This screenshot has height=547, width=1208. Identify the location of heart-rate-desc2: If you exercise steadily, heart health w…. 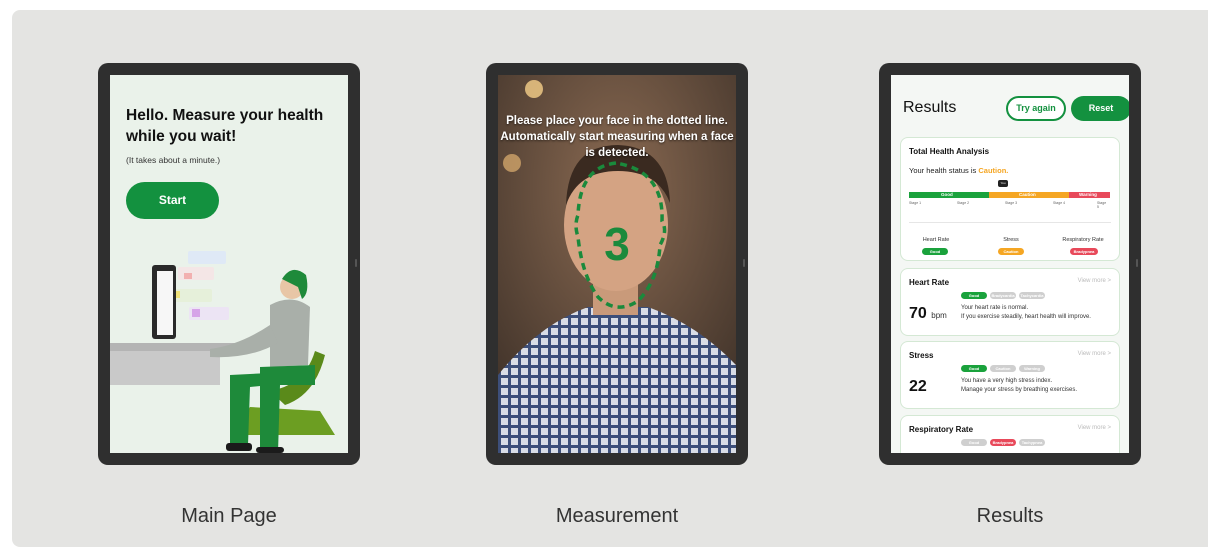
(1026, 317).